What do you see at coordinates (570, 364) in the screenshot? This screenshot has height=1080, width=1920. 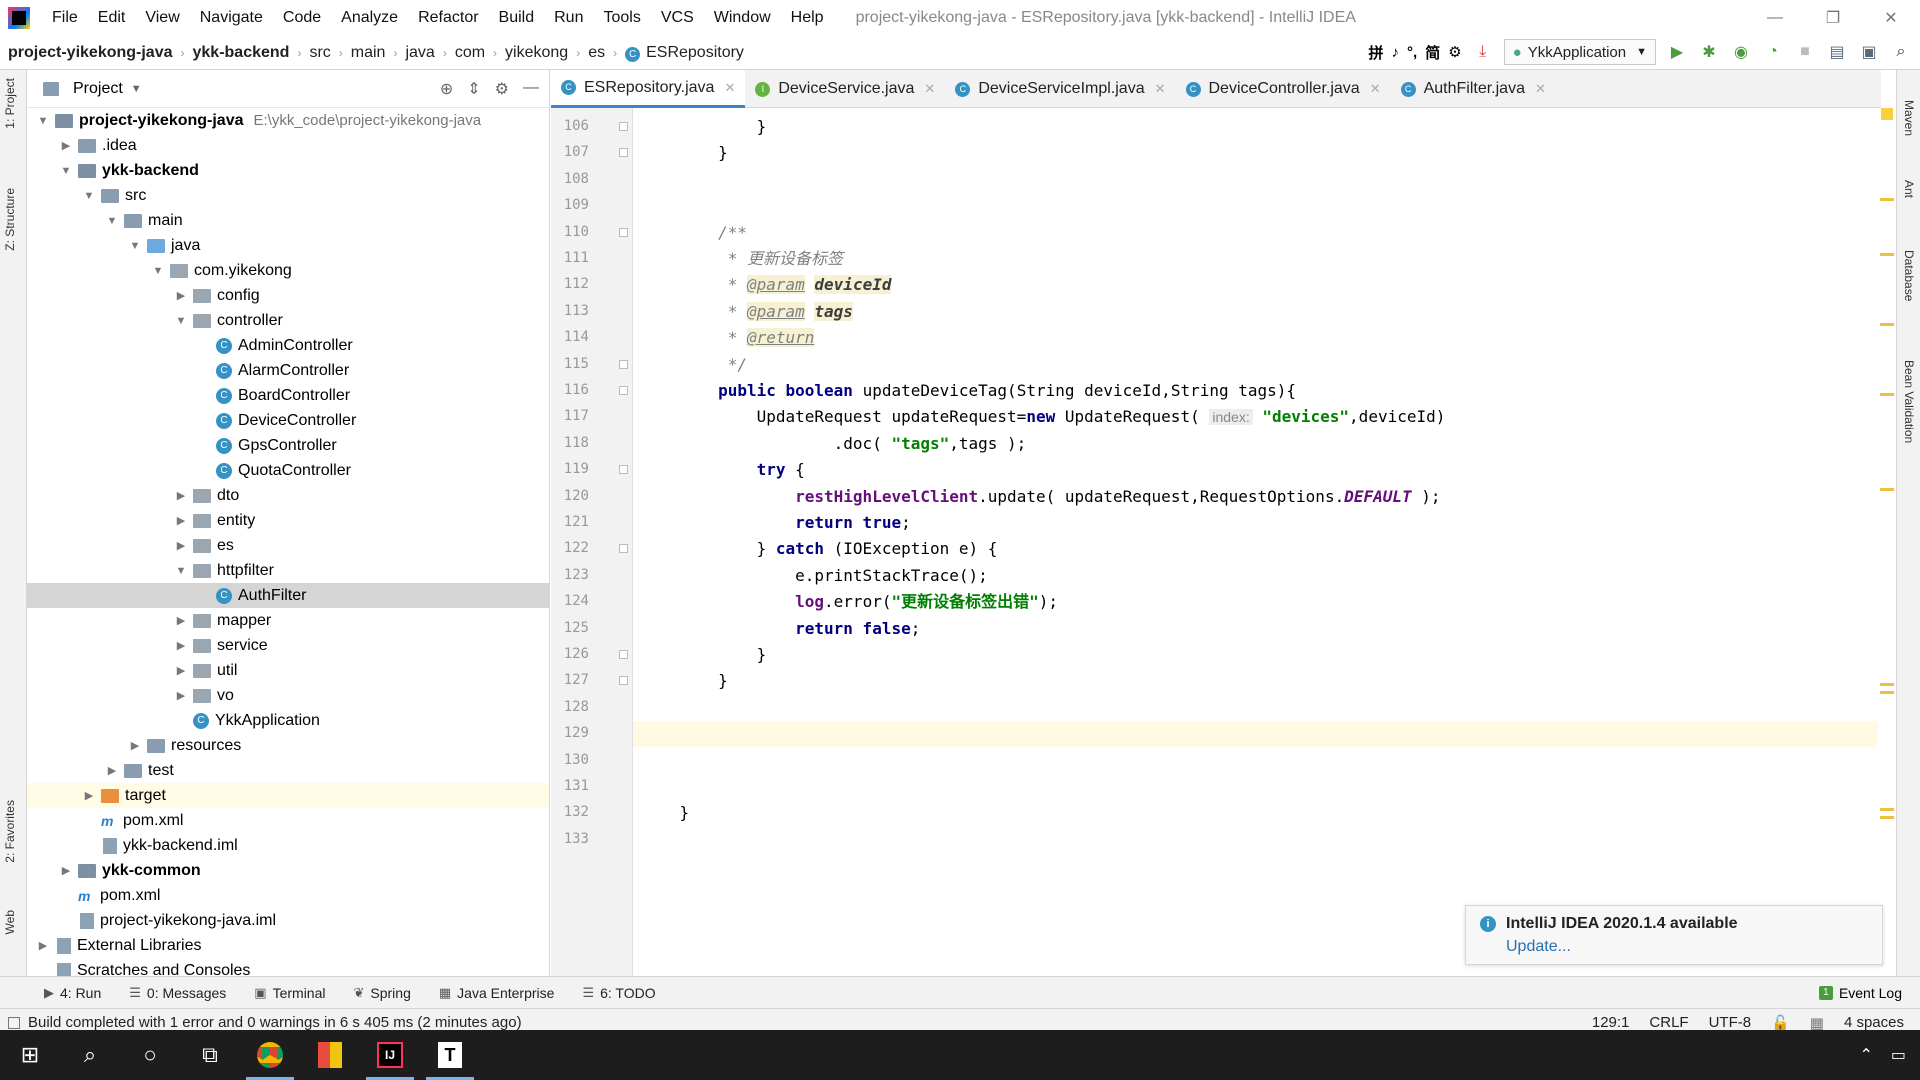 I see `line-number: 115` at bounding box center [570, 364].